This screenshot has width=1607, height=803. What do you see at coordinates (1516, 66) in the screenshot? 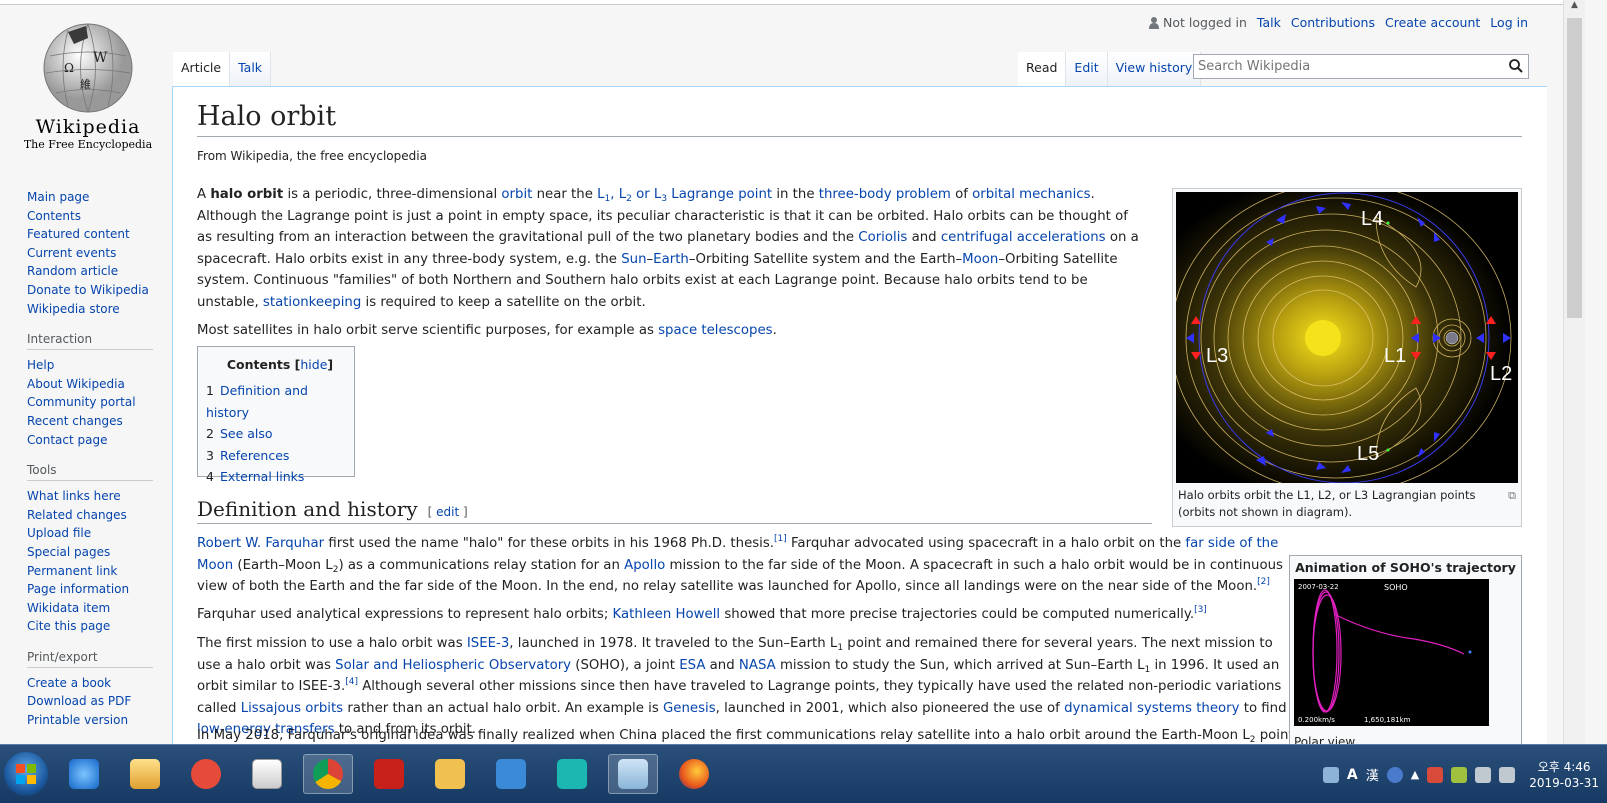
I see `search-icon` at bounding box center [1516, 66].